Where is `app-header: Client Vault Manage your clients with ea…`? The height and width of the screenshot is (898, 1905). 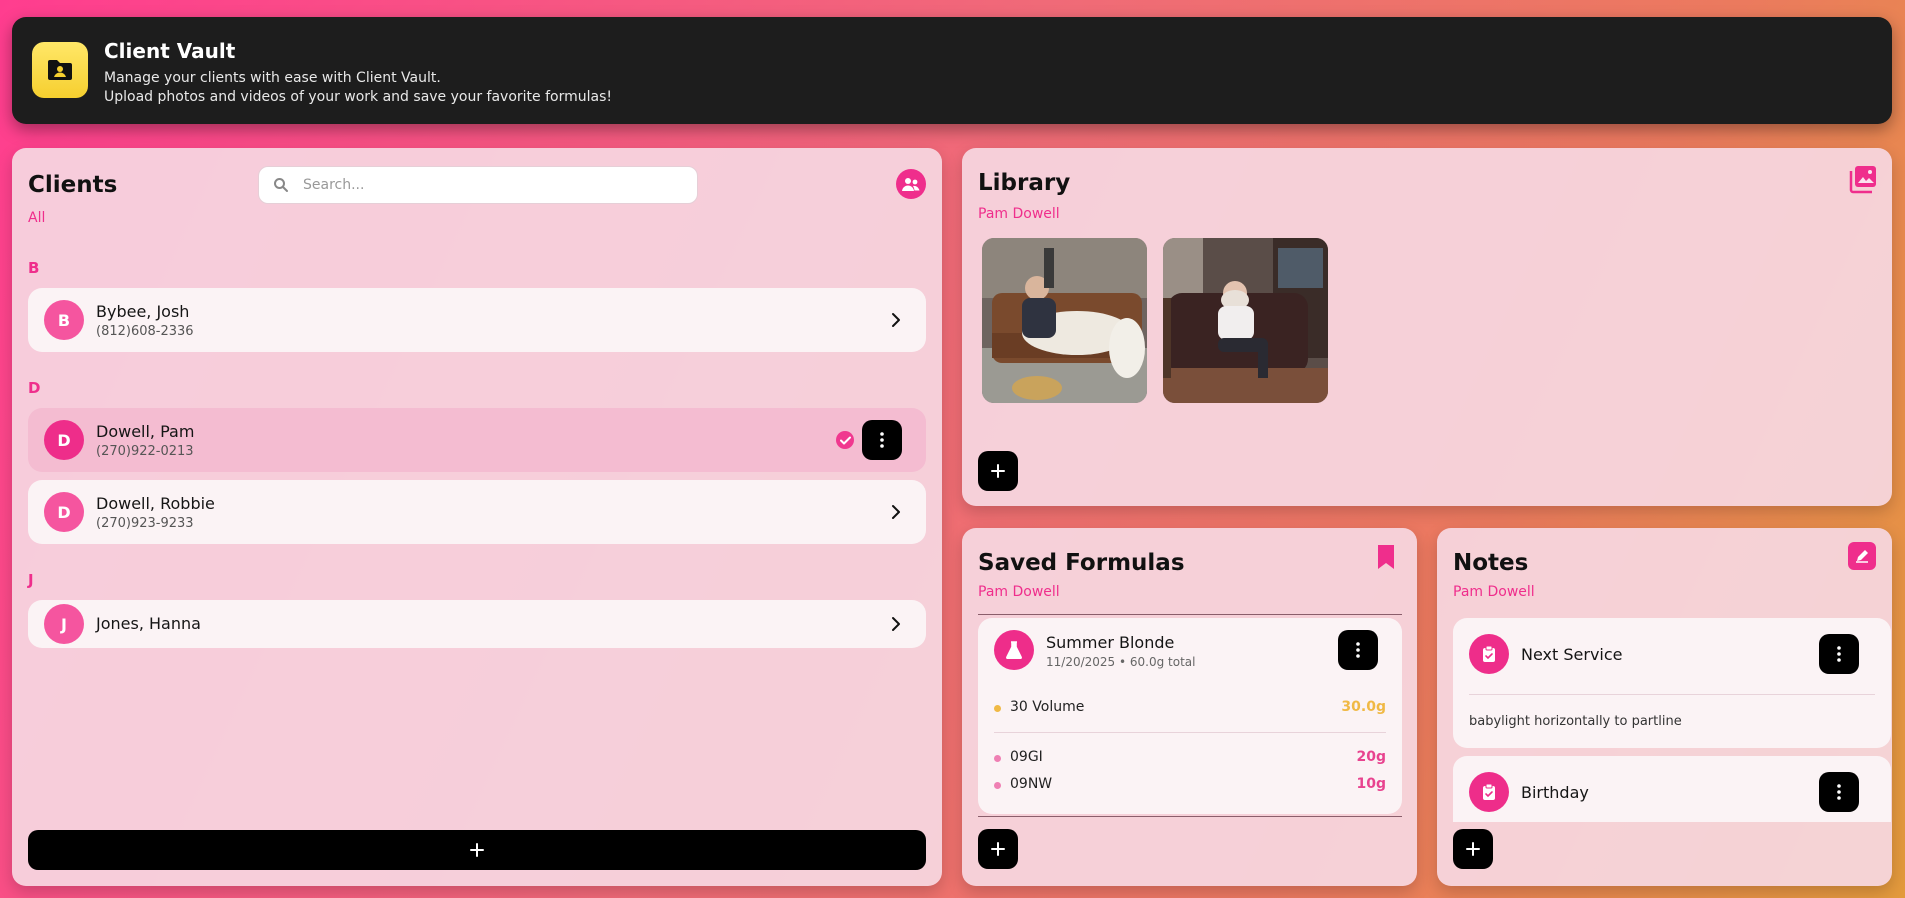 app-header: Client Vault Manage your clients with ea… is located at coordinates (952, 70).